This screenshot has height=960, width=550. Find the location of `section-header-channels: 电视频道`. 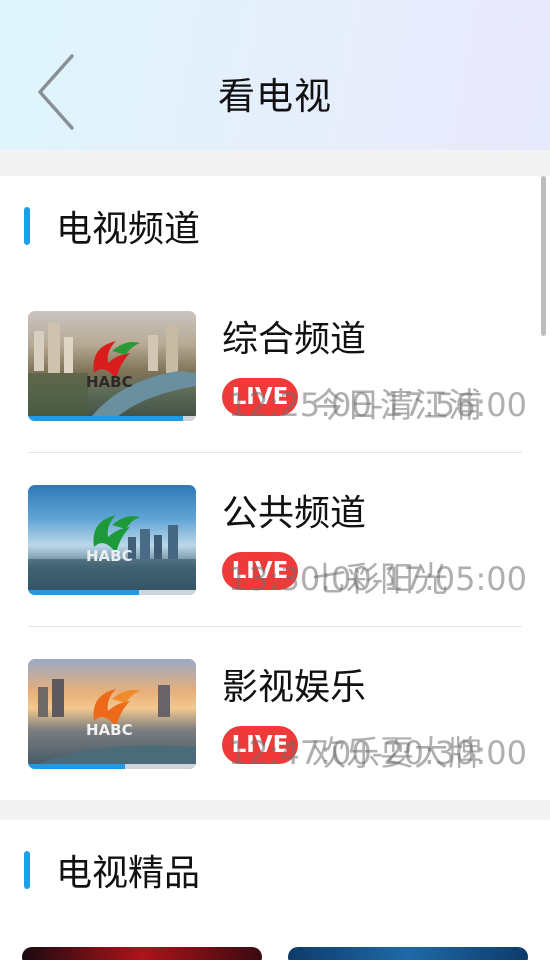

section-header-channels: 电视频道 is located at coordinates (112, 228).